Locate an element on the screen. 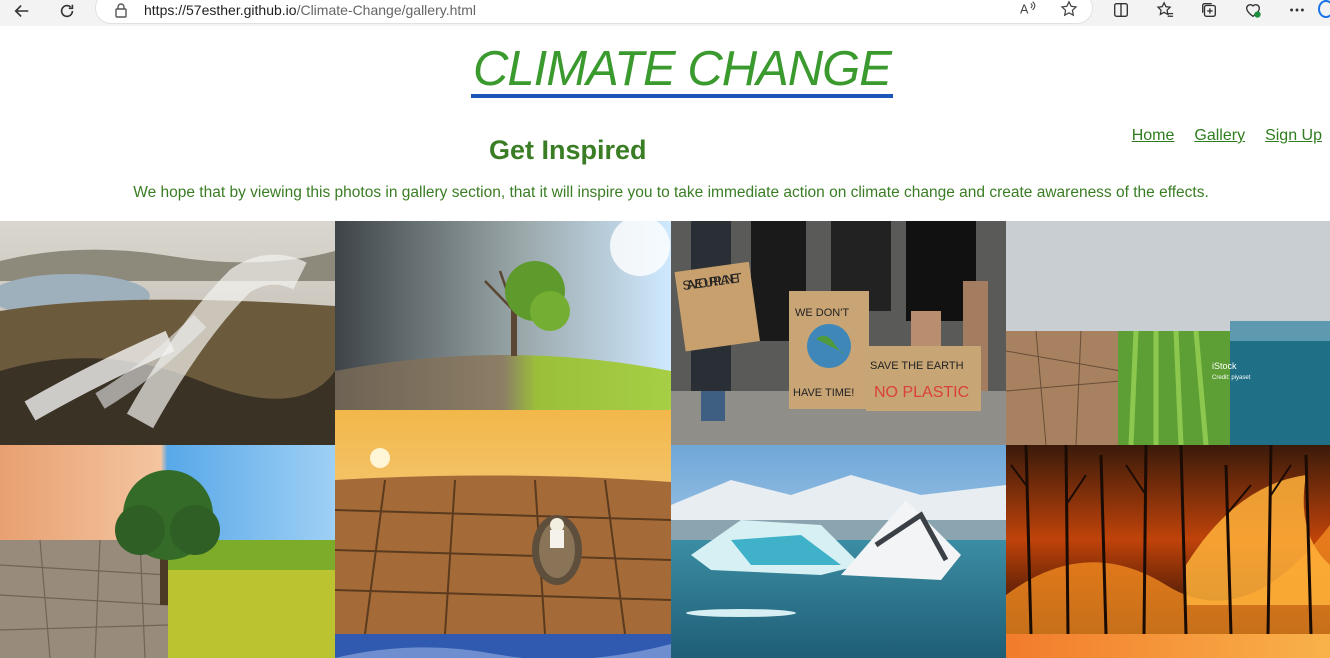 The height and width of the screenshot is (658, 1330). lock-icon is located at coordinates (121, 10).